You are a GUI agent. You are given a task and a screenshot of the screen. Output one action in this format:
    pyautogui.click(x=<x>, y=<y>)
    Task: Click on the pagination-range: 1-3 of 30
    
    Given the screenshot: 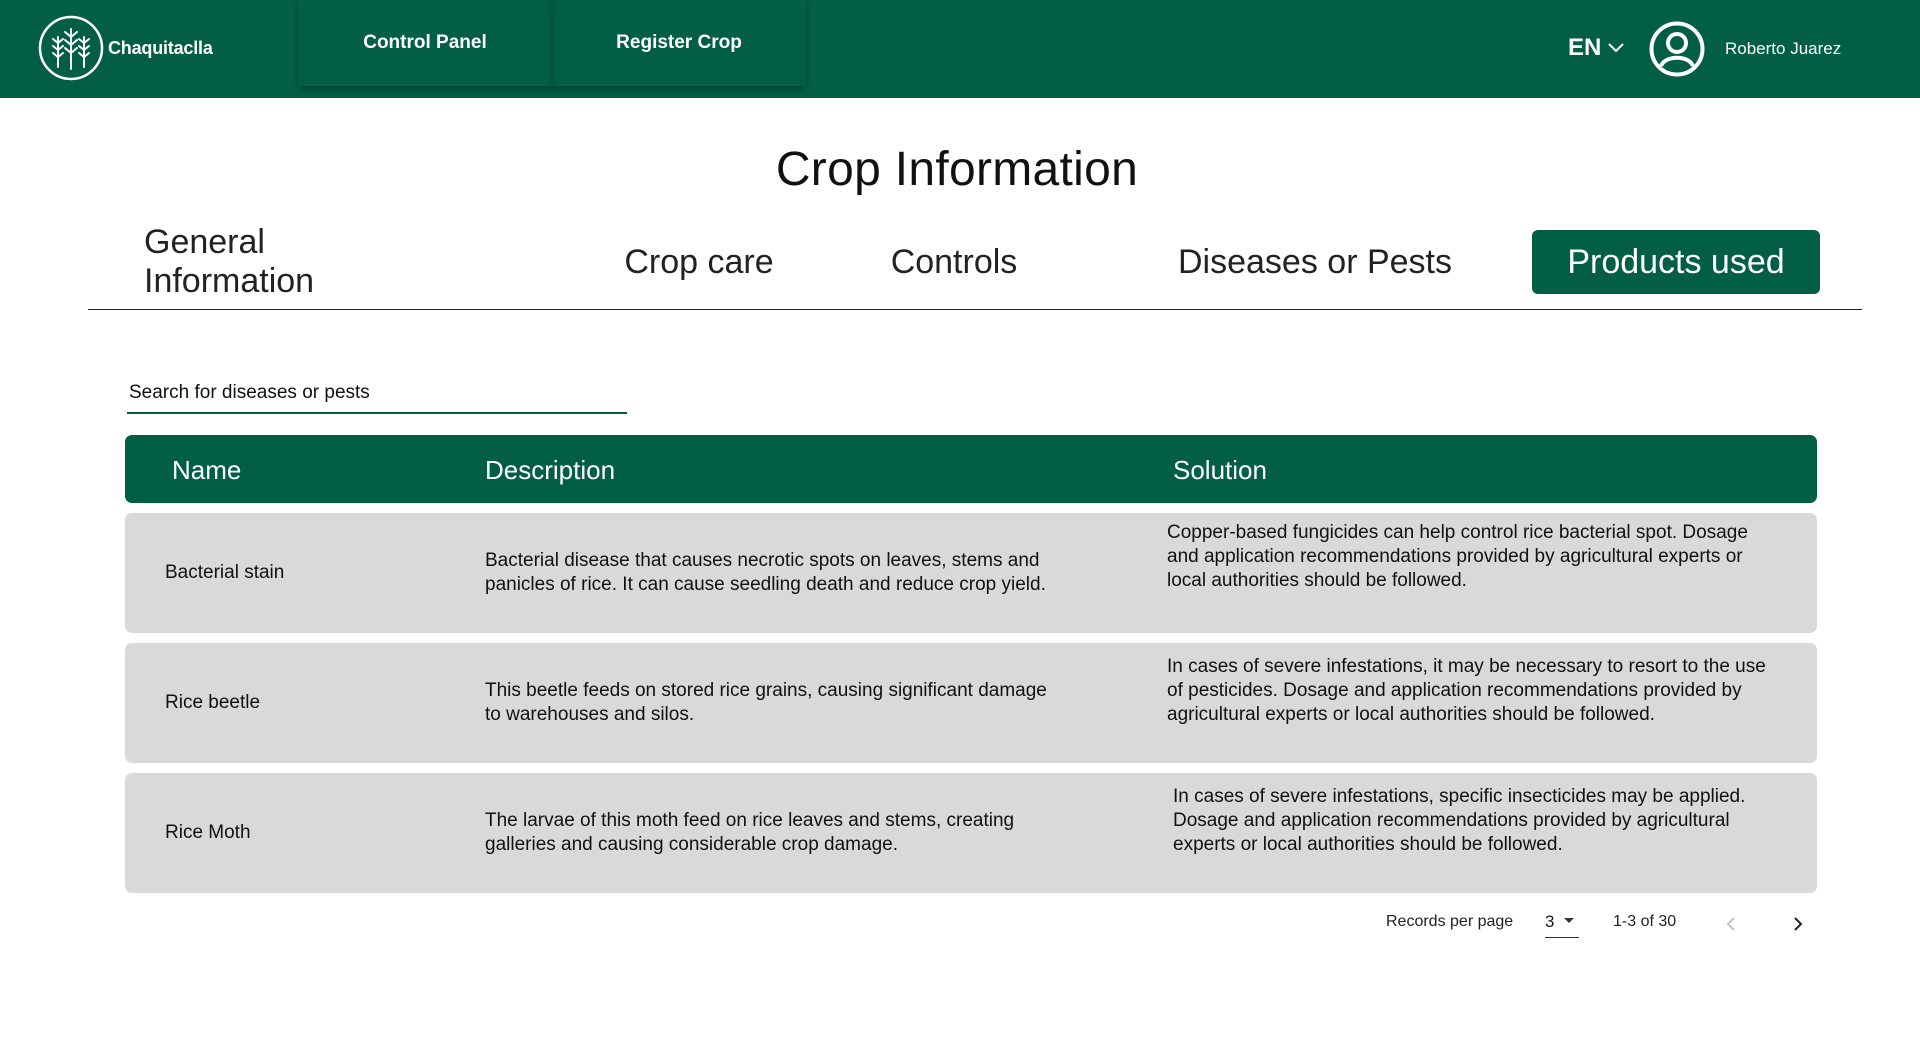 What is the action you would take?
    pyautogui.click(x=1645, y=921)
    